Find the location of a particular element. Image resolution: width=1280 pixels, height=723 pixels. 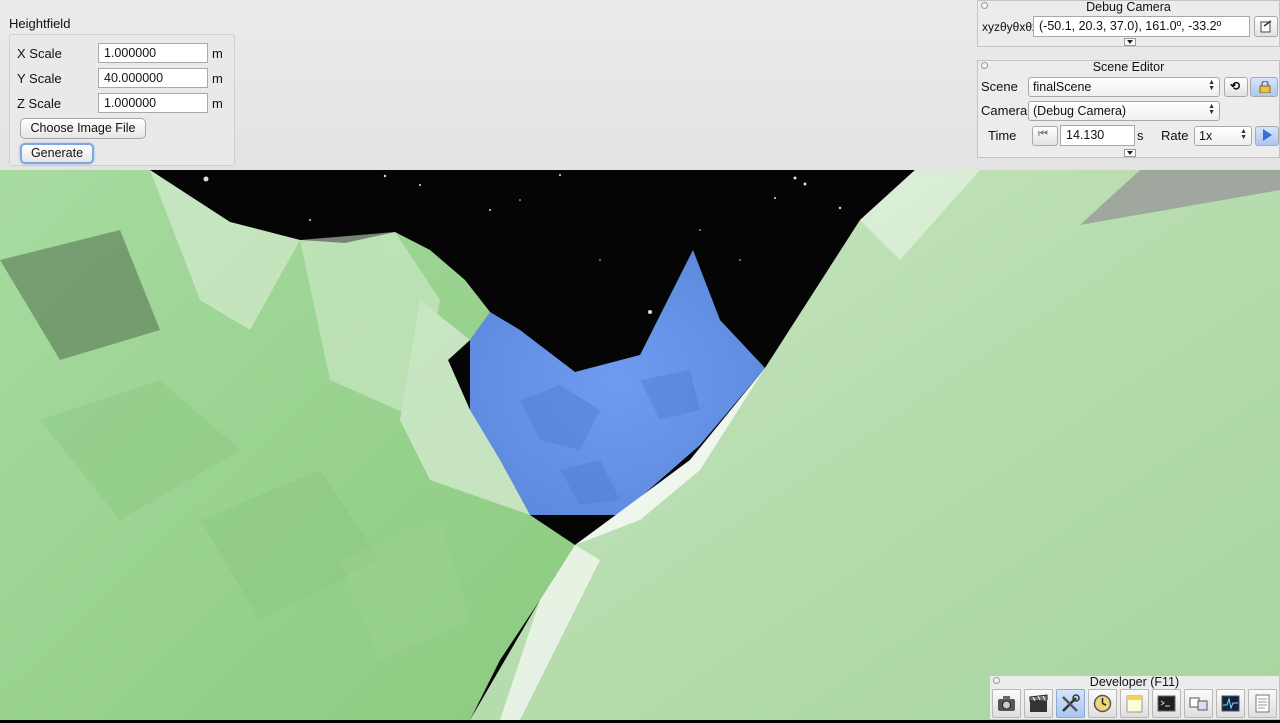

copy-camera-button is located at coordinates (1266, 26).